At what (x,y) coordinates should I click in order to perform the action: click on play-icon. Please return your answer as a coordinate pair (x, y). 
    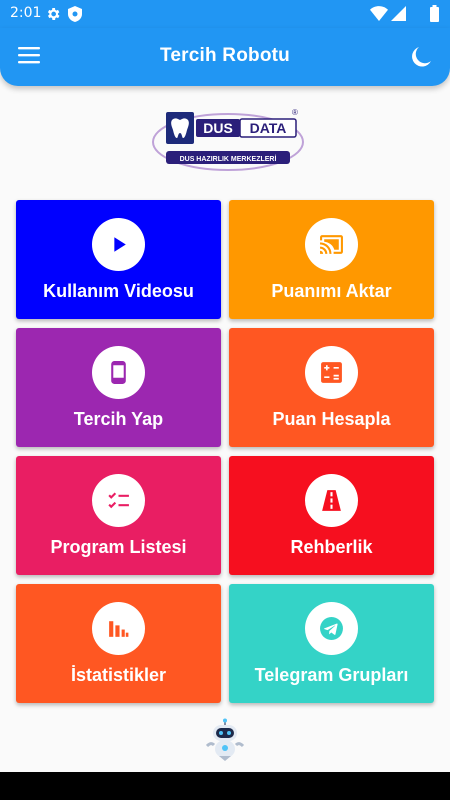
    Looking at the image, I should click on (120, 244).